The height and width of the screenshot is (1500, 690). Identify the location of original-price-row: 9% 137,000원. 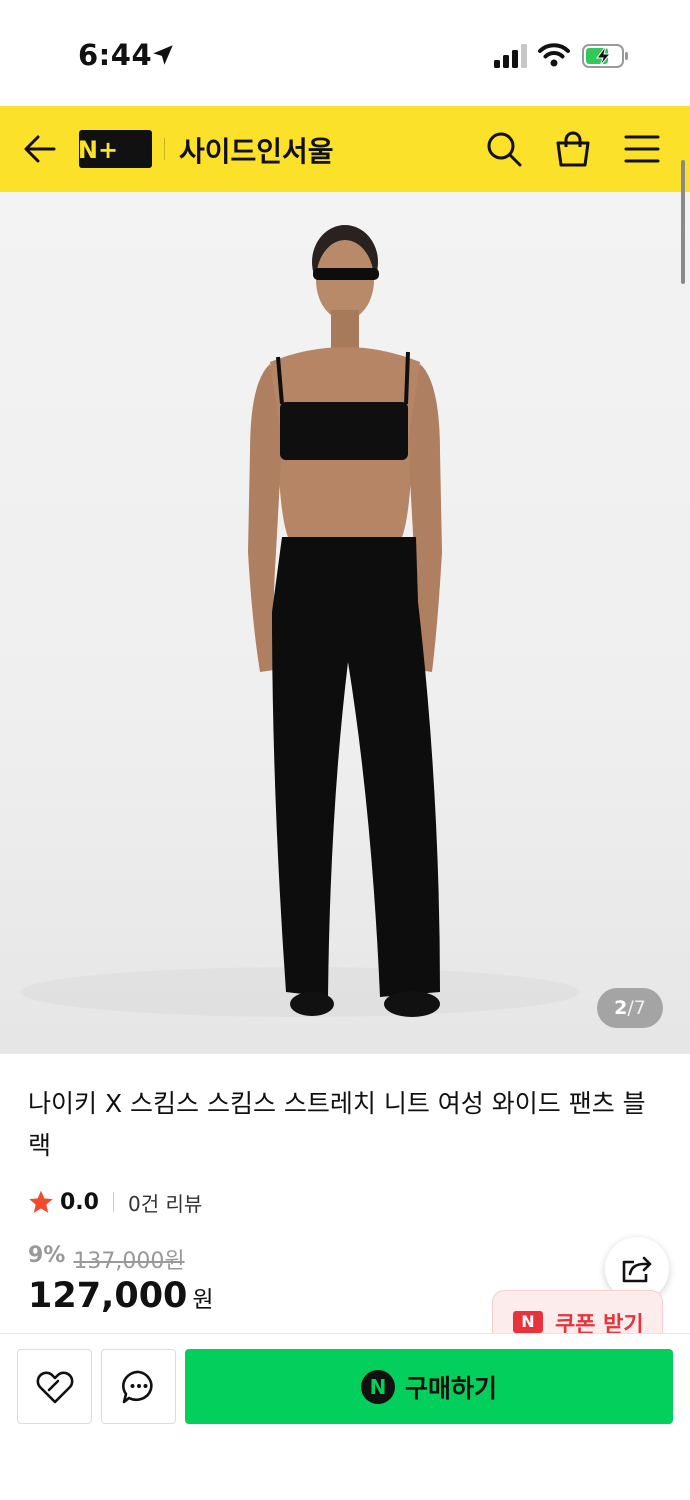
(106, 1259).